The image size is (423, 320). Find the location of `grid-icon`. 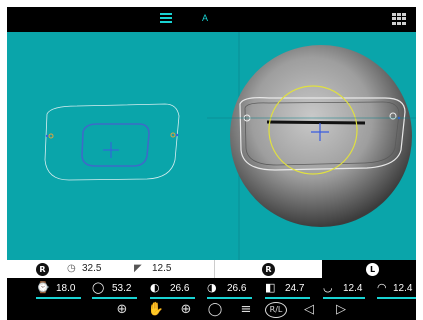

grid-icon is located at coordinates (399, 19).